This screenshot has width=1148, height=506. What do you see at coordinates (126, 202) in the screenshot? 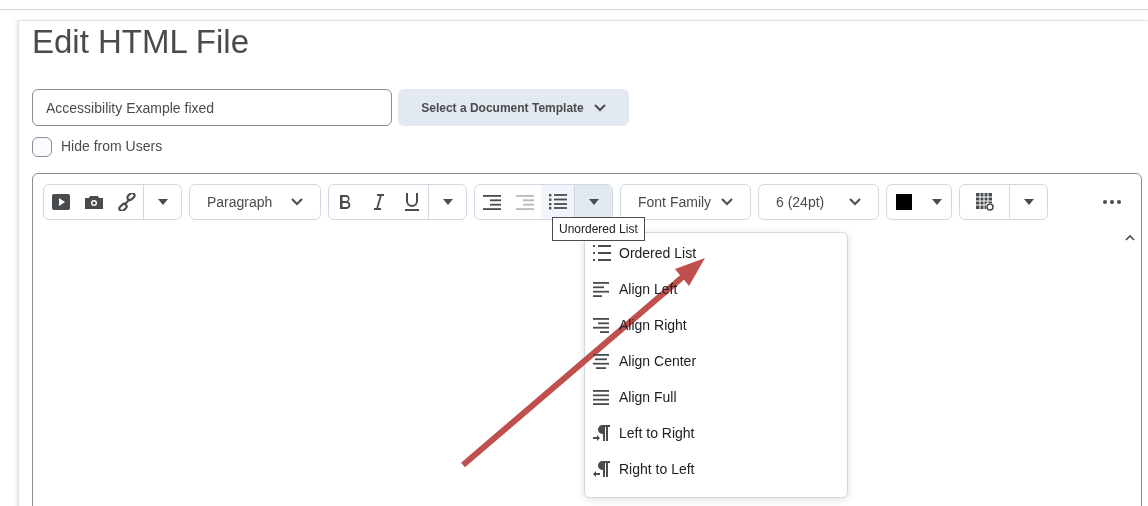
I see `link-icon` at bounding box center [126, 202].